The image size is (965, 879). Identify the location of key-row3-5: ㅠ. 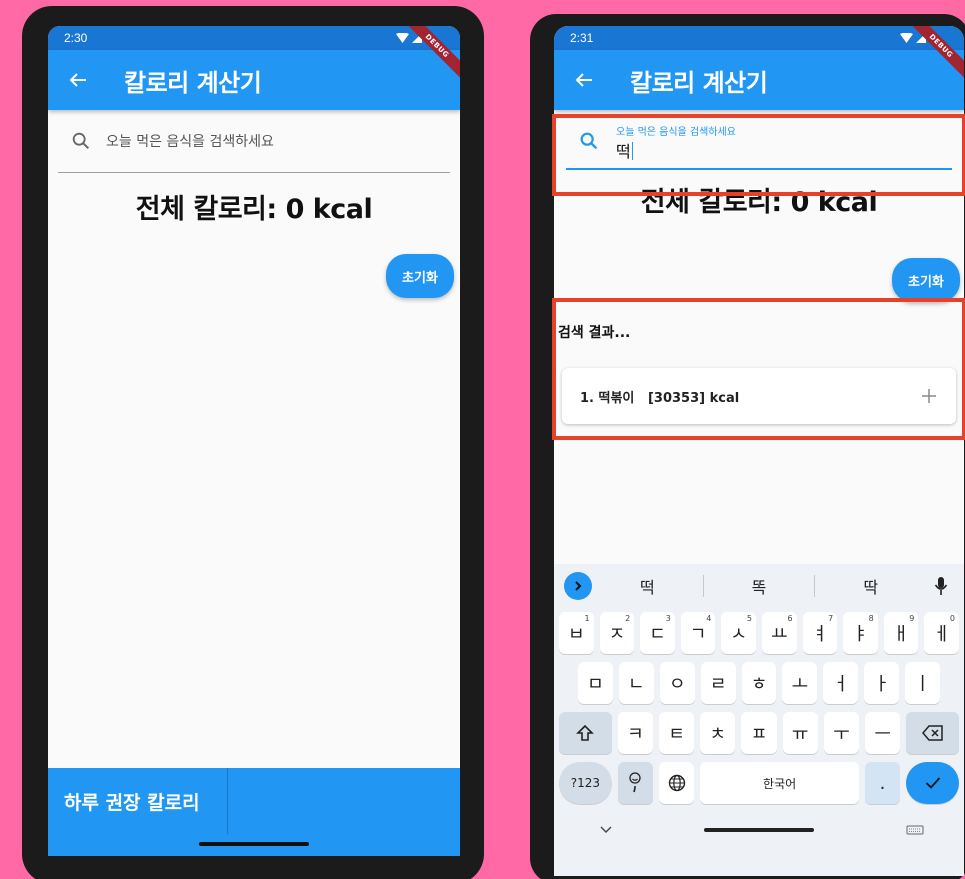
(800, 733).